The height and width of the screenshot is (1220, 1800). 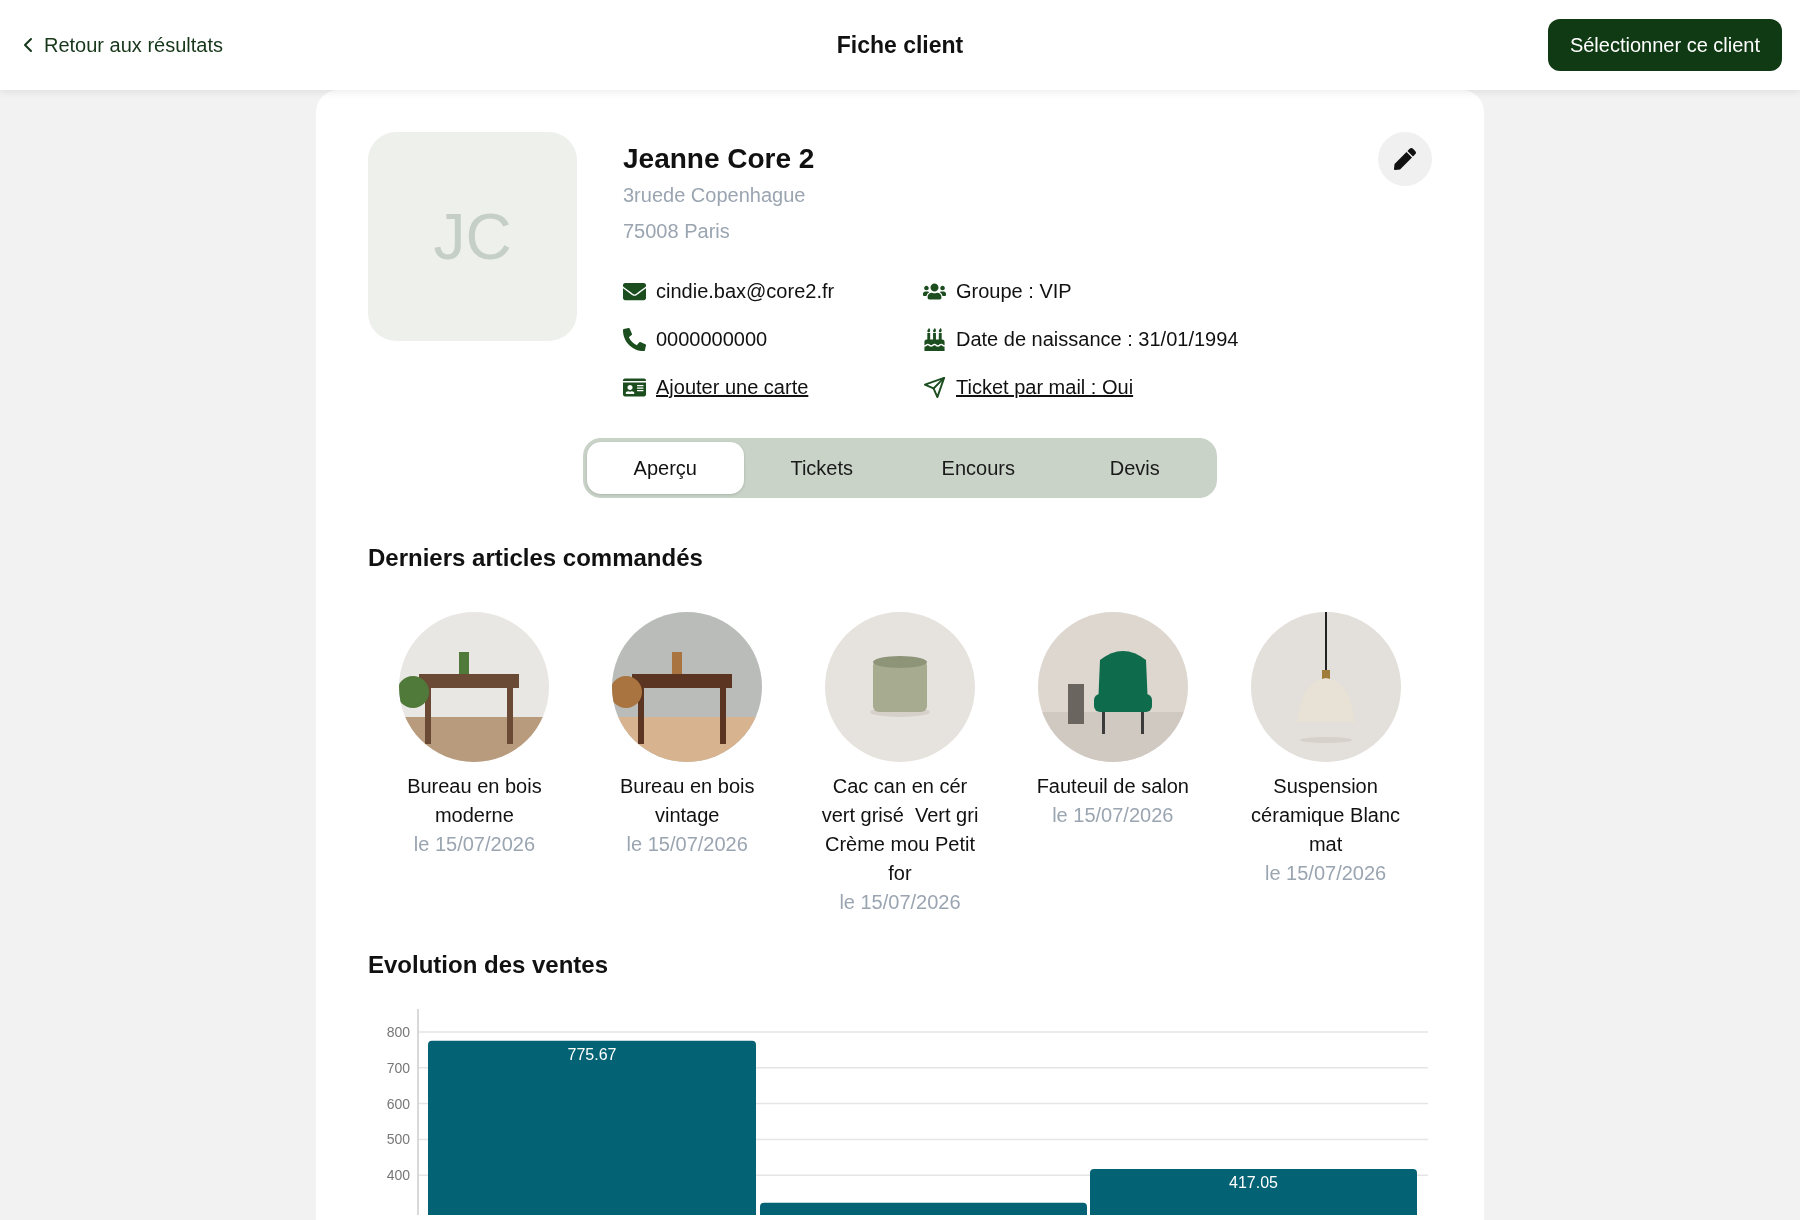 I want to click on value-label: 775.67, so click(x=592, y=1054).